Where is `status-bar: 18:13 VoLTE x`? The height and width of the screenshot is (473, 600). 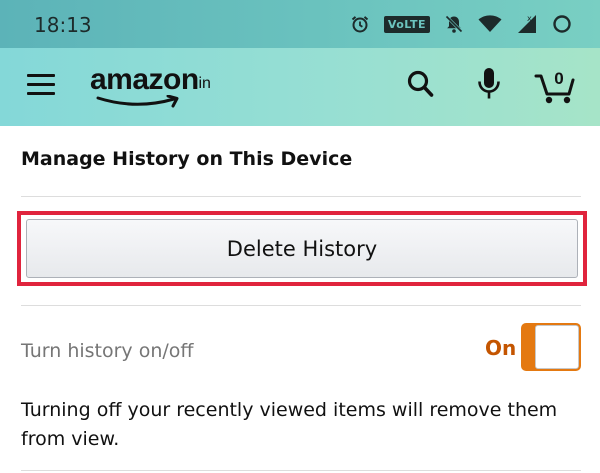
status-bar: 18:13 VoLTE x is located at coordinates (300, 24).